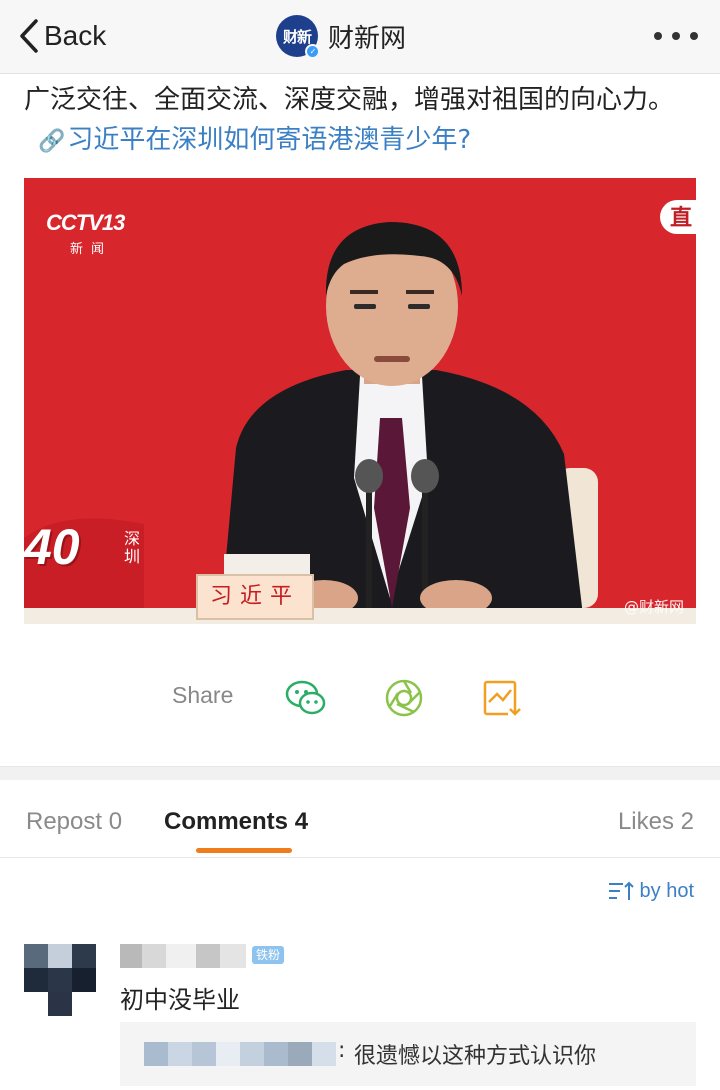 The width and height of the screenshot is (720, 1090). I want to click on reply-text: 很遗憾以这种方式认识你, so click(475, 1056).